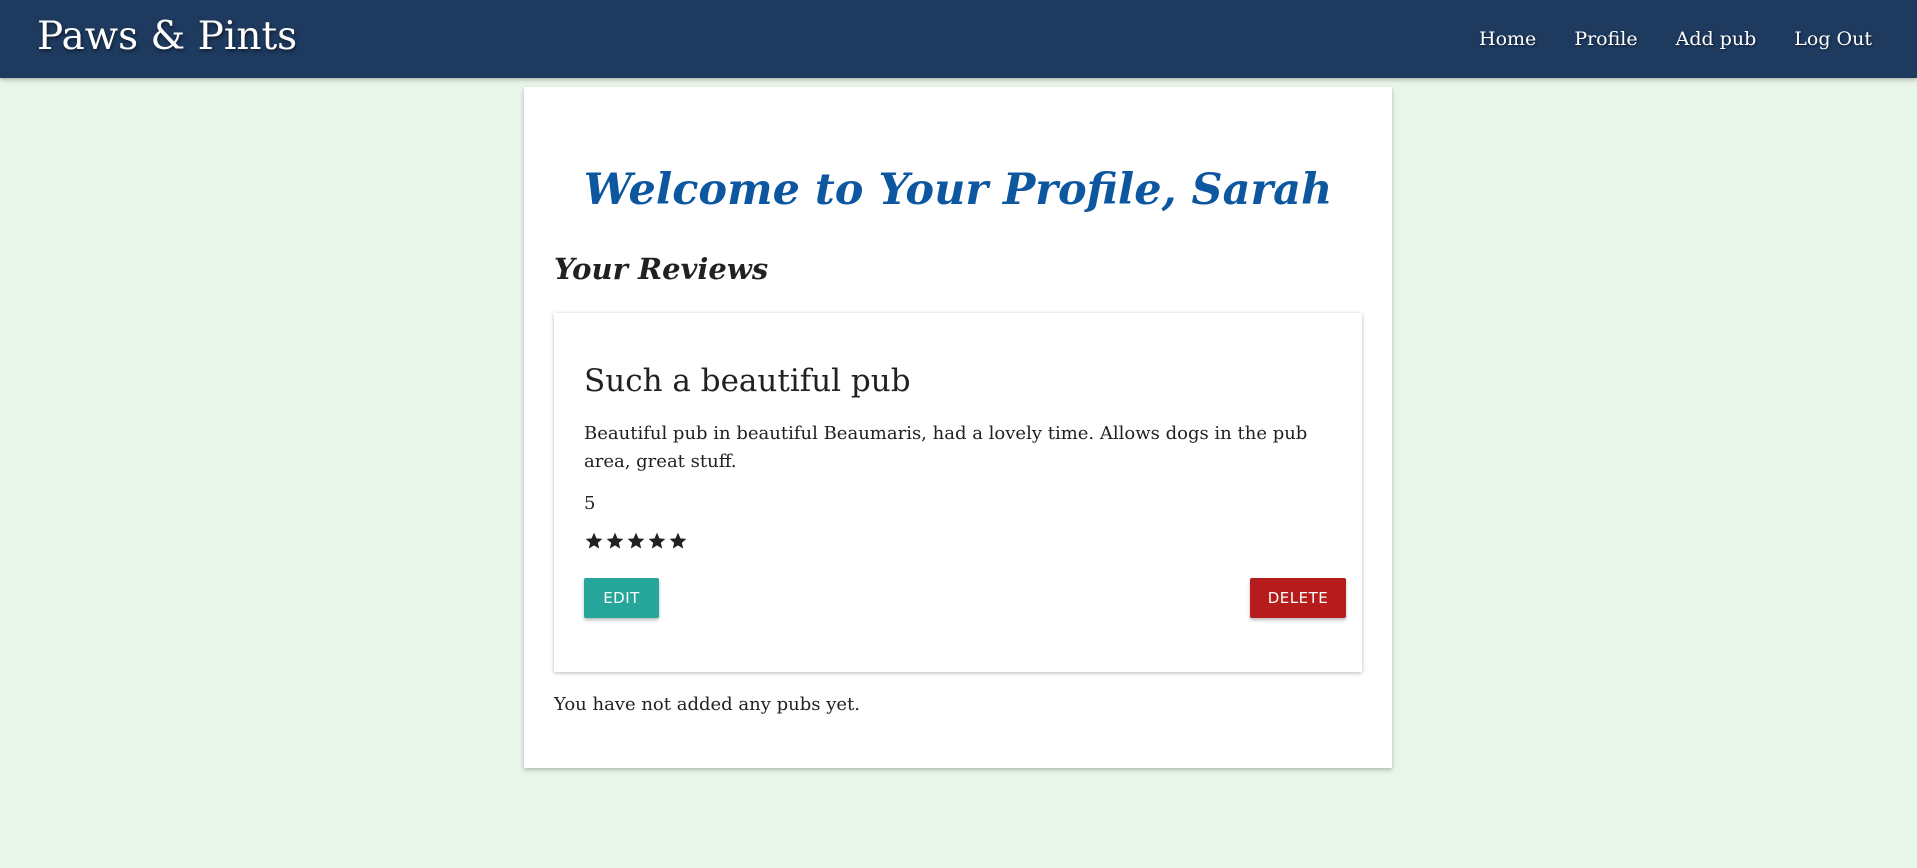  Describe the element at coordinates (1298, 598) in the screenshot. I see `delete-review-button: DELETE` at that location.